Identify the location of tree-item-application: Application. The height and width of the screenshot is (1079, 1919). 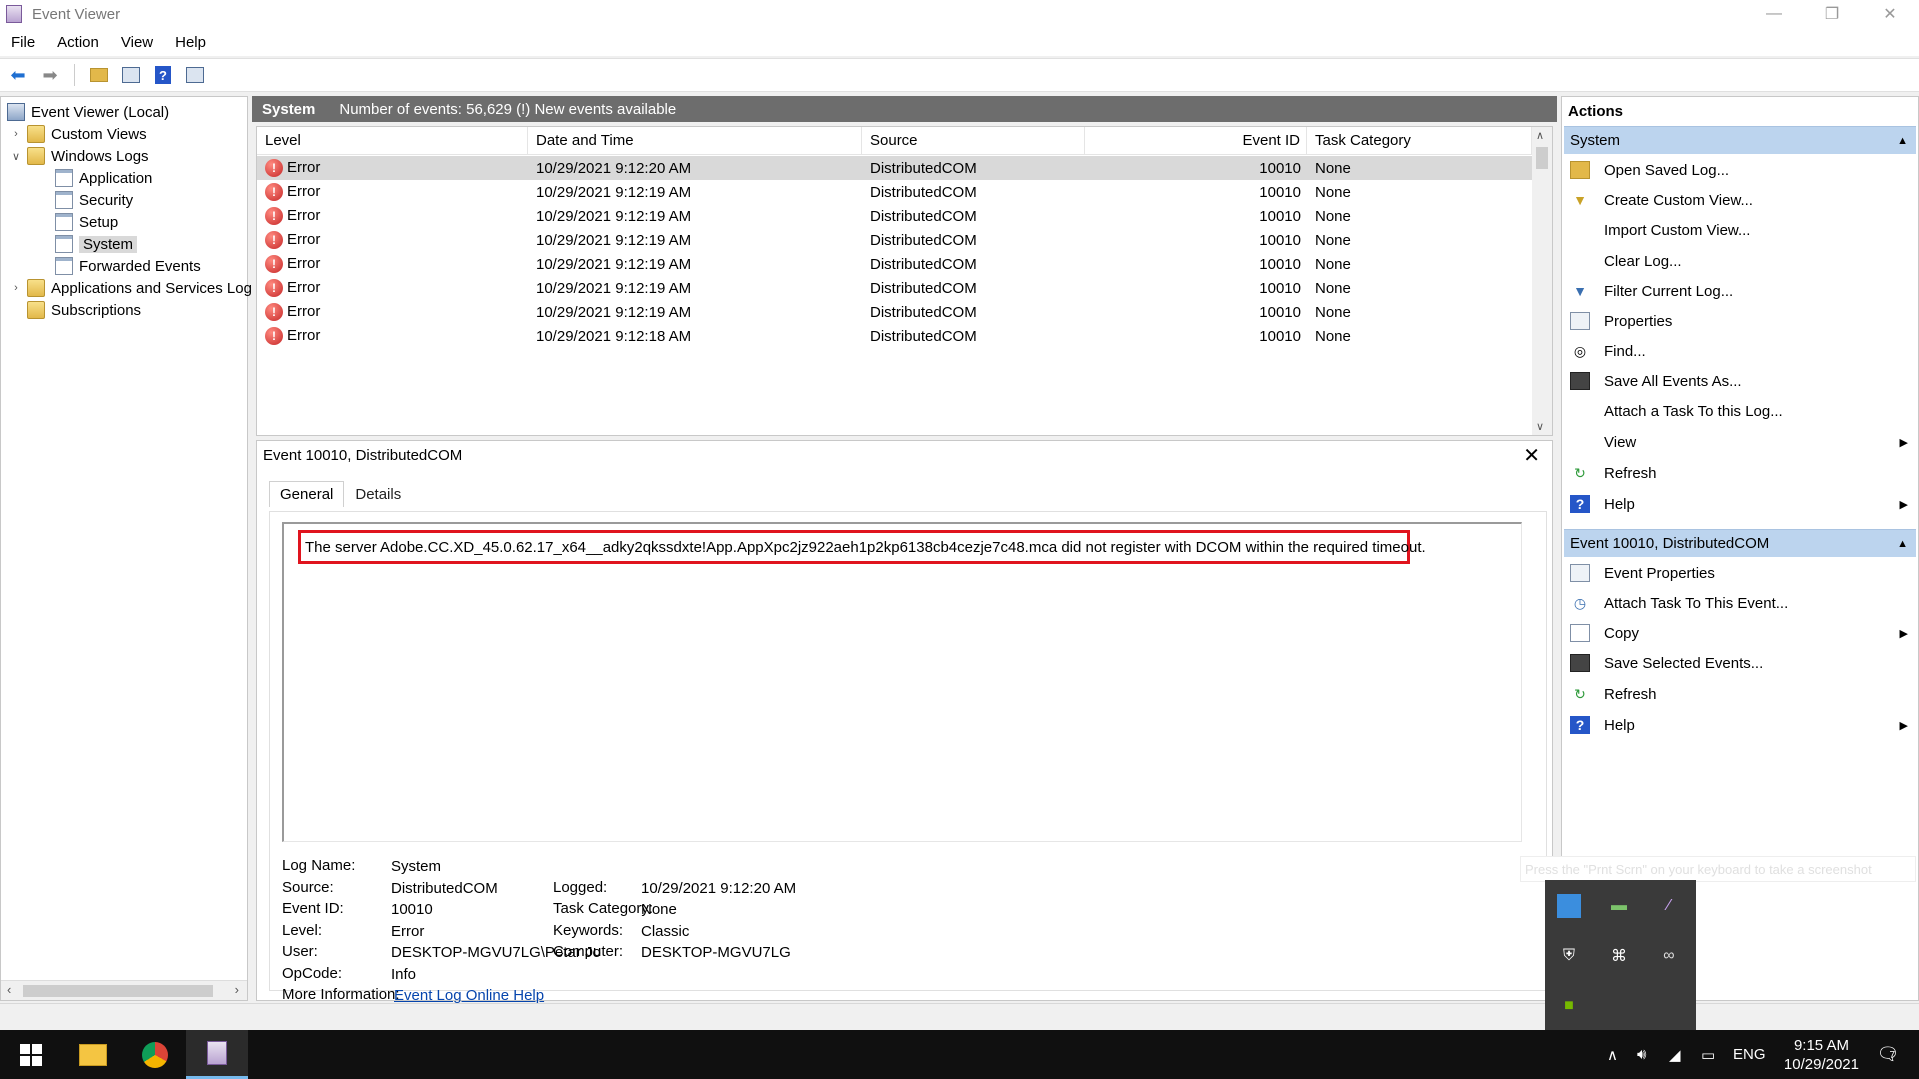
(103, 178).